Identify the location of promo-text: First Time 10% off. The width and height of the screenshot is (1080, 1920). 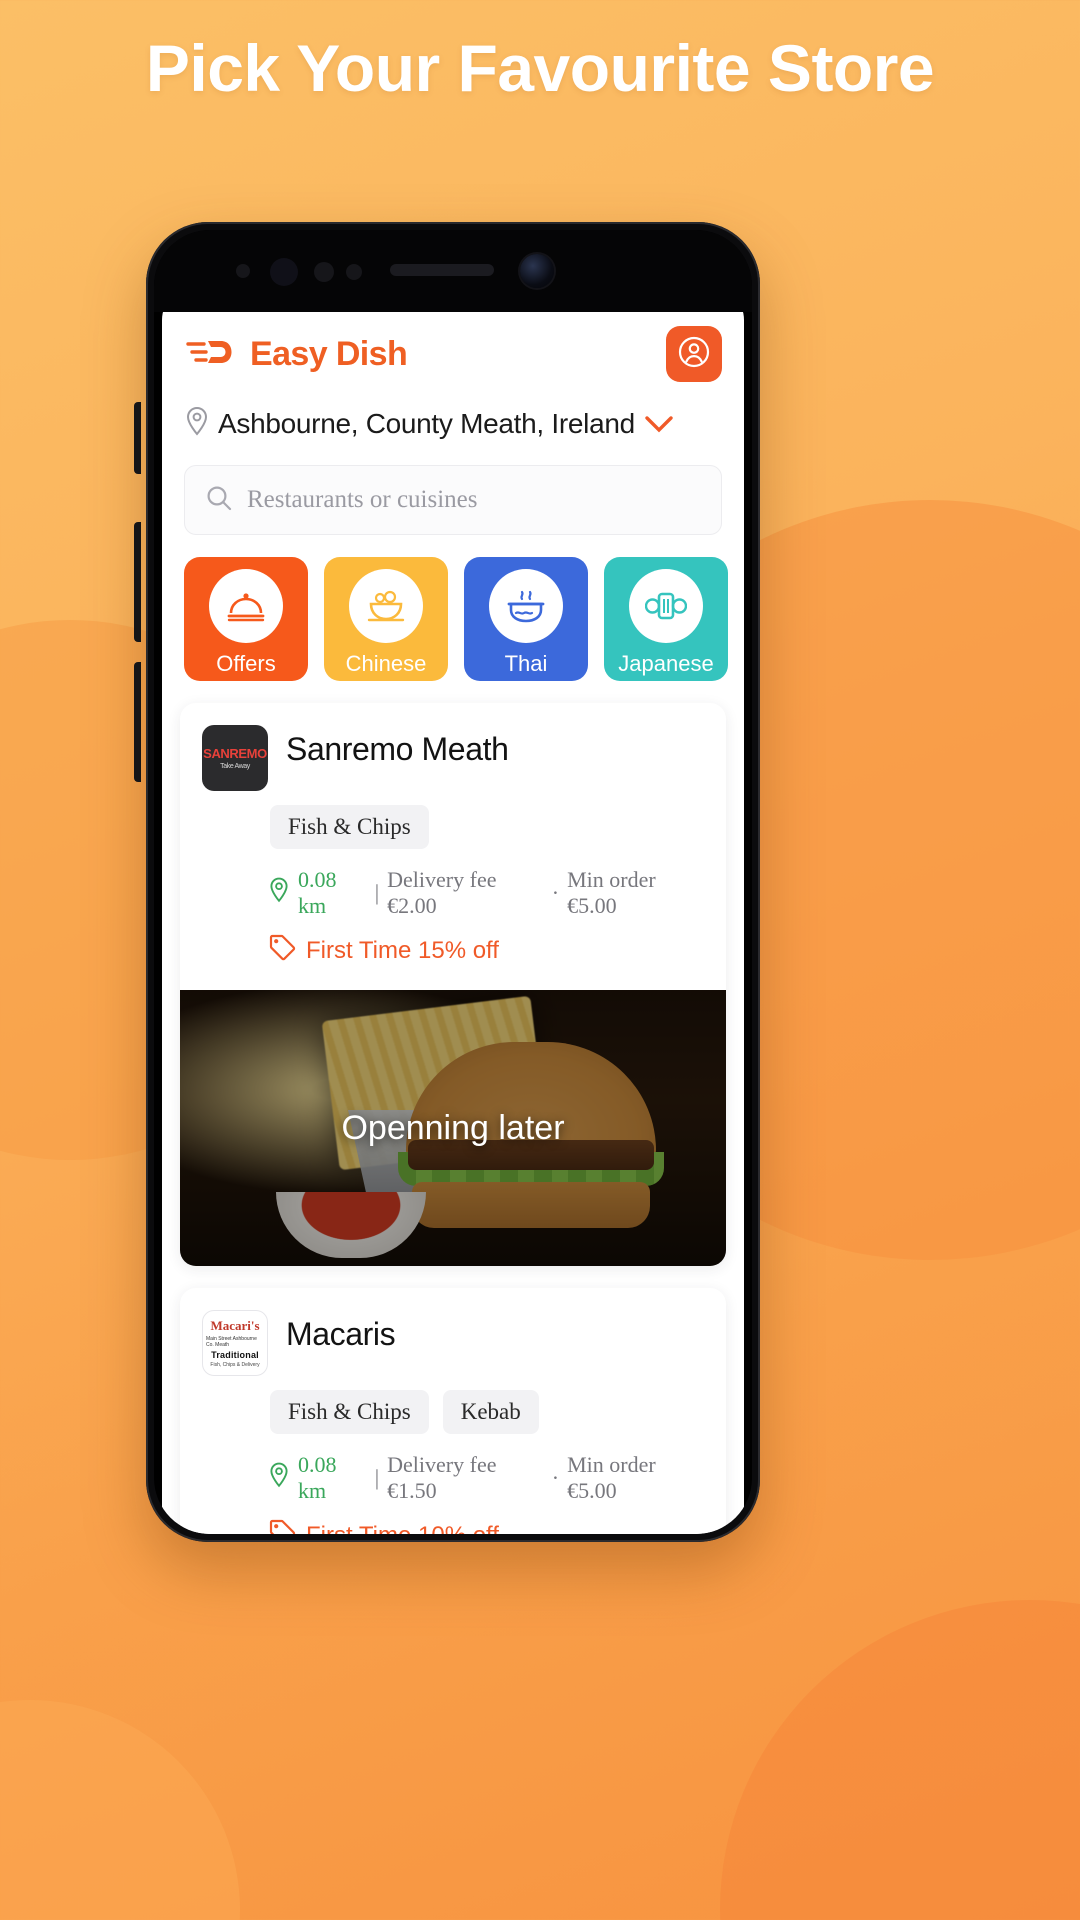
(402, 1528).